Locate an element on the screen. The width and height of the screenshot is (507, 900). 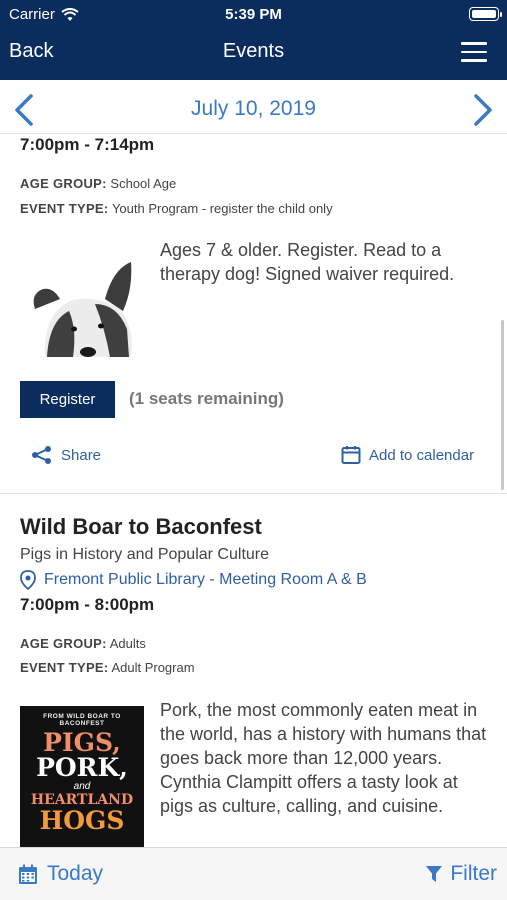
calendar-label: Add to calendar is located at coordinates (422, 455).